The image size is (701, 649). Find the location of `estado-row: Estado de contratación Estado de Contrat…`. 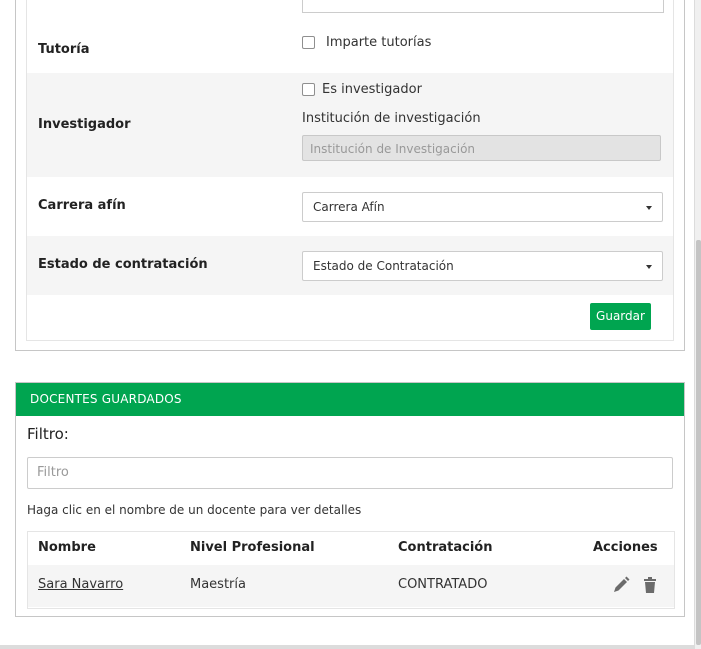

estado-row: Estado de contratación Estado de Contrat… is located at coordinates (350, 265).